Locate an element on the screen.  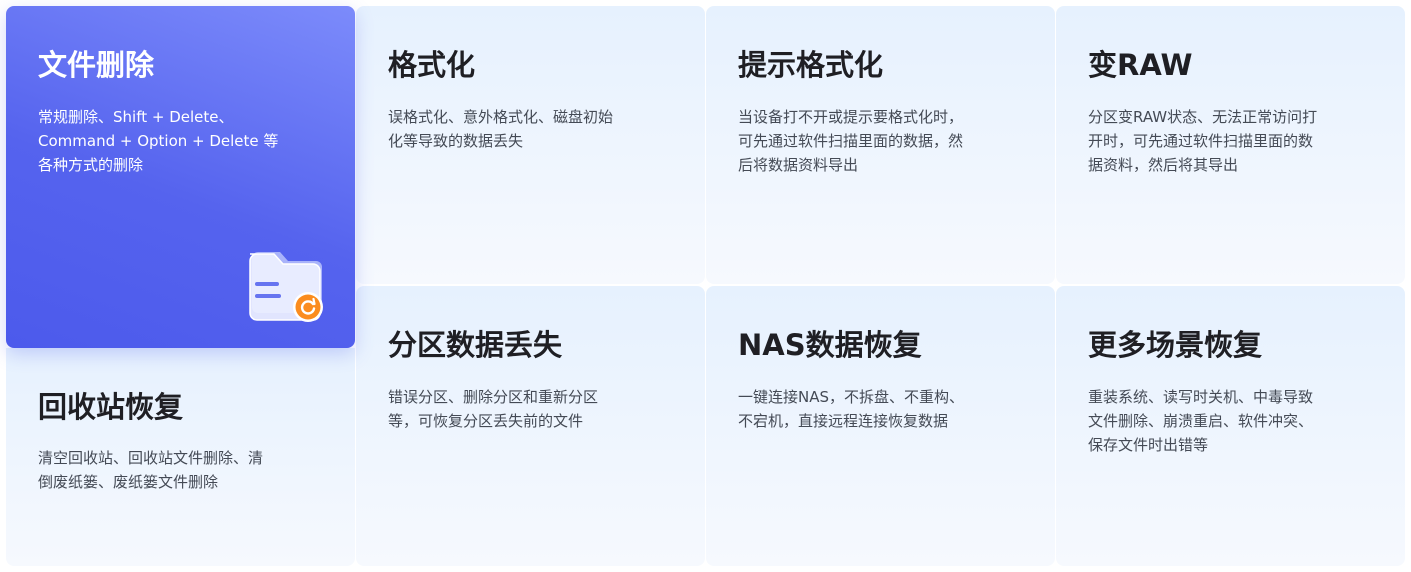
card-recycle-bin-recovery: 回收站恢复 清空回收站、回收站文件删除、清倒废纸篓、废纸篓文件删除 is located at coordinates (180, 457).